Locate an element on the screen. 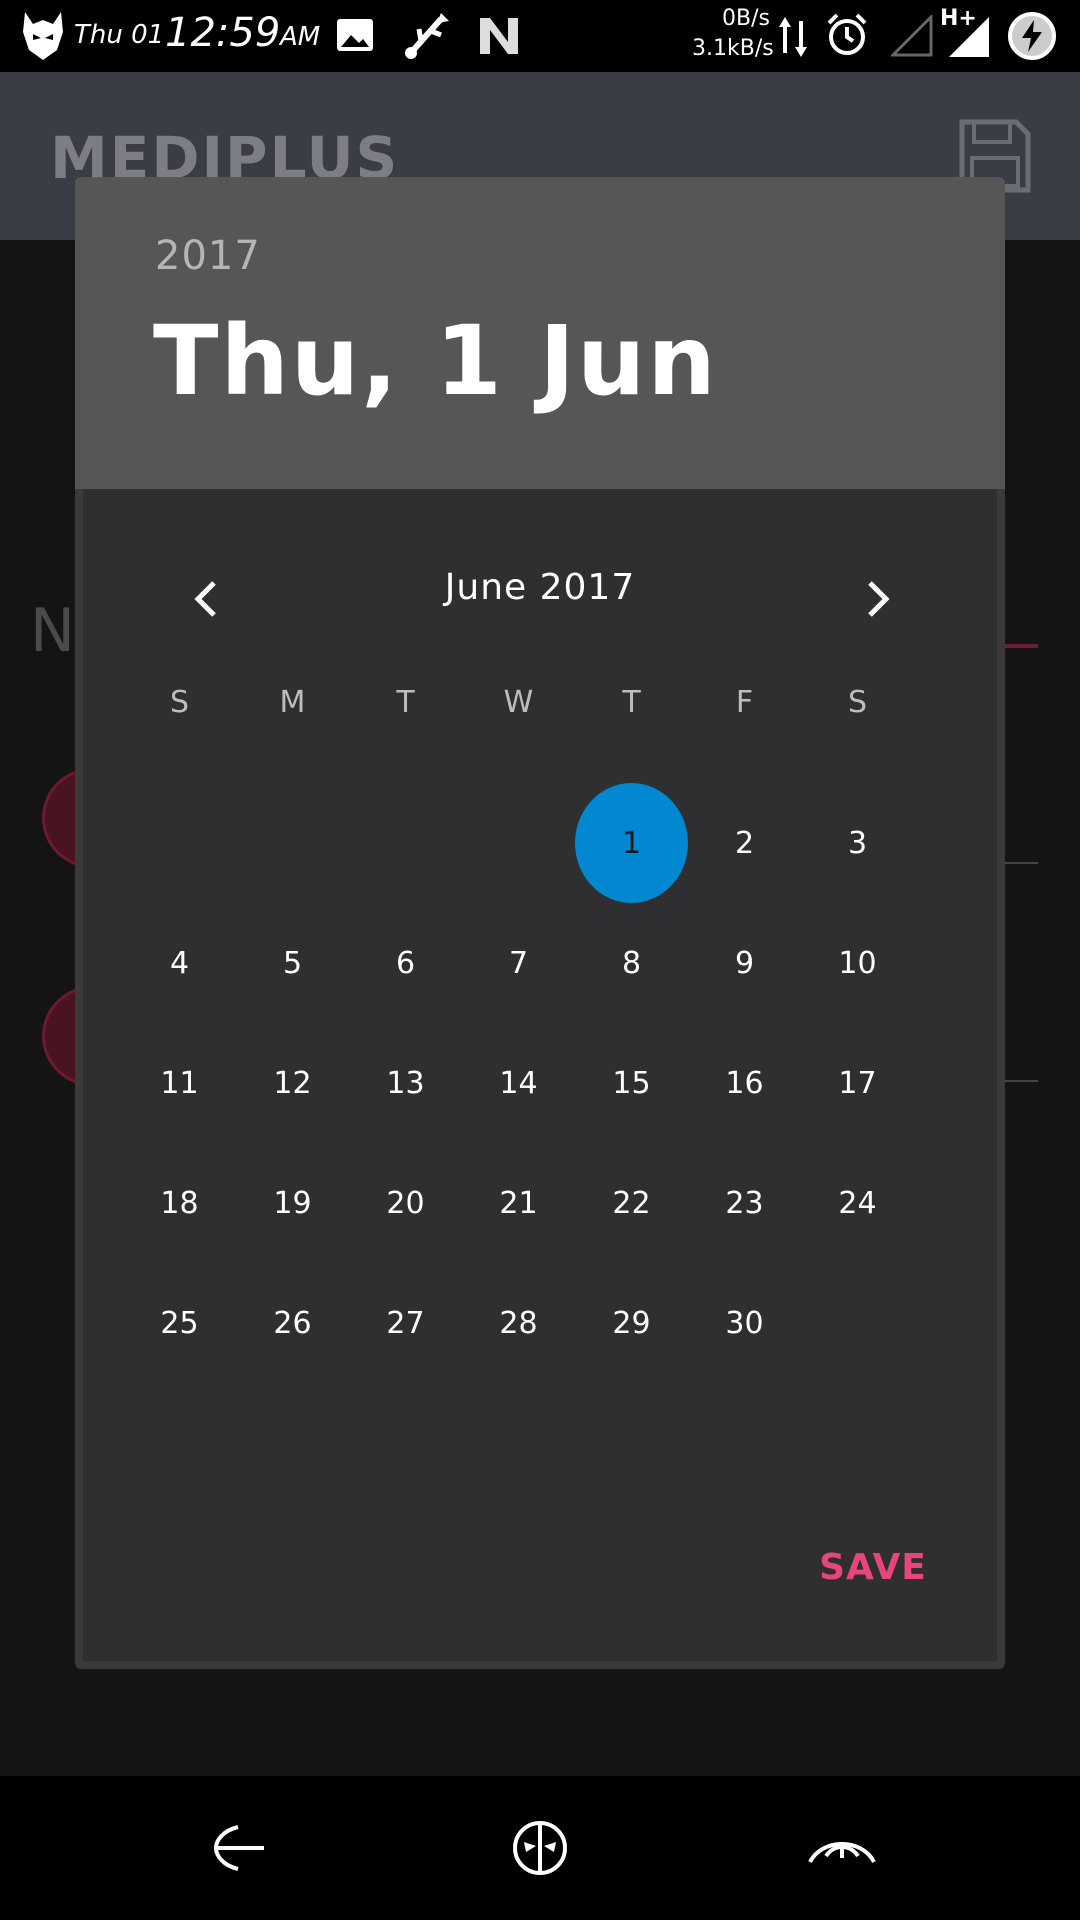 This screenshot has height=1920, width=1080. day-cell: 9 is located at coordinates (744, 963).